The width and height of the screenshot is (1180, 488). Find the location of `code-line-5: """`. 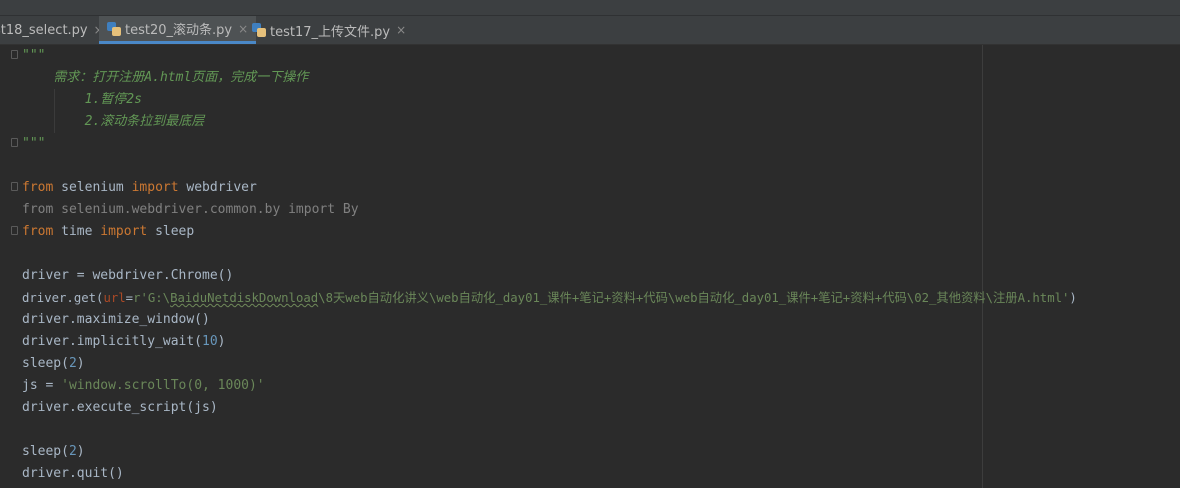

code-line-5: """ is located at coordinates (34, 143).